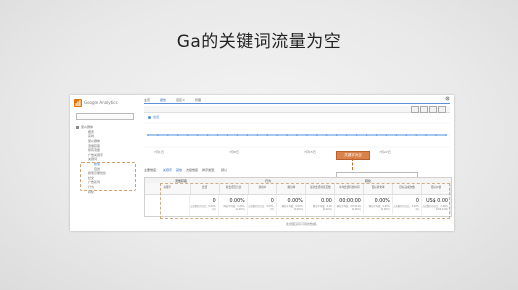 The image size is (518, 290). I want to click on line-chart: 会话 7月1日 7月8日 7月15日 7月22日, so click(297, 135).